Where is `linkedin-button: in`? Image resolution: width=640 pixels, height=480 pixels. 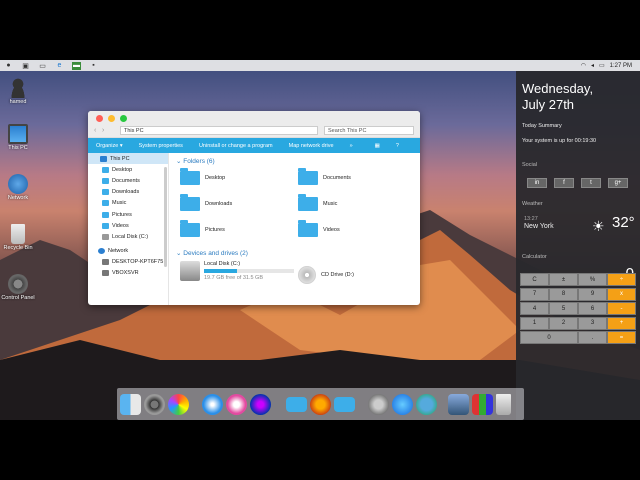 linkedin-button: in is located at coordinates (537, 183).